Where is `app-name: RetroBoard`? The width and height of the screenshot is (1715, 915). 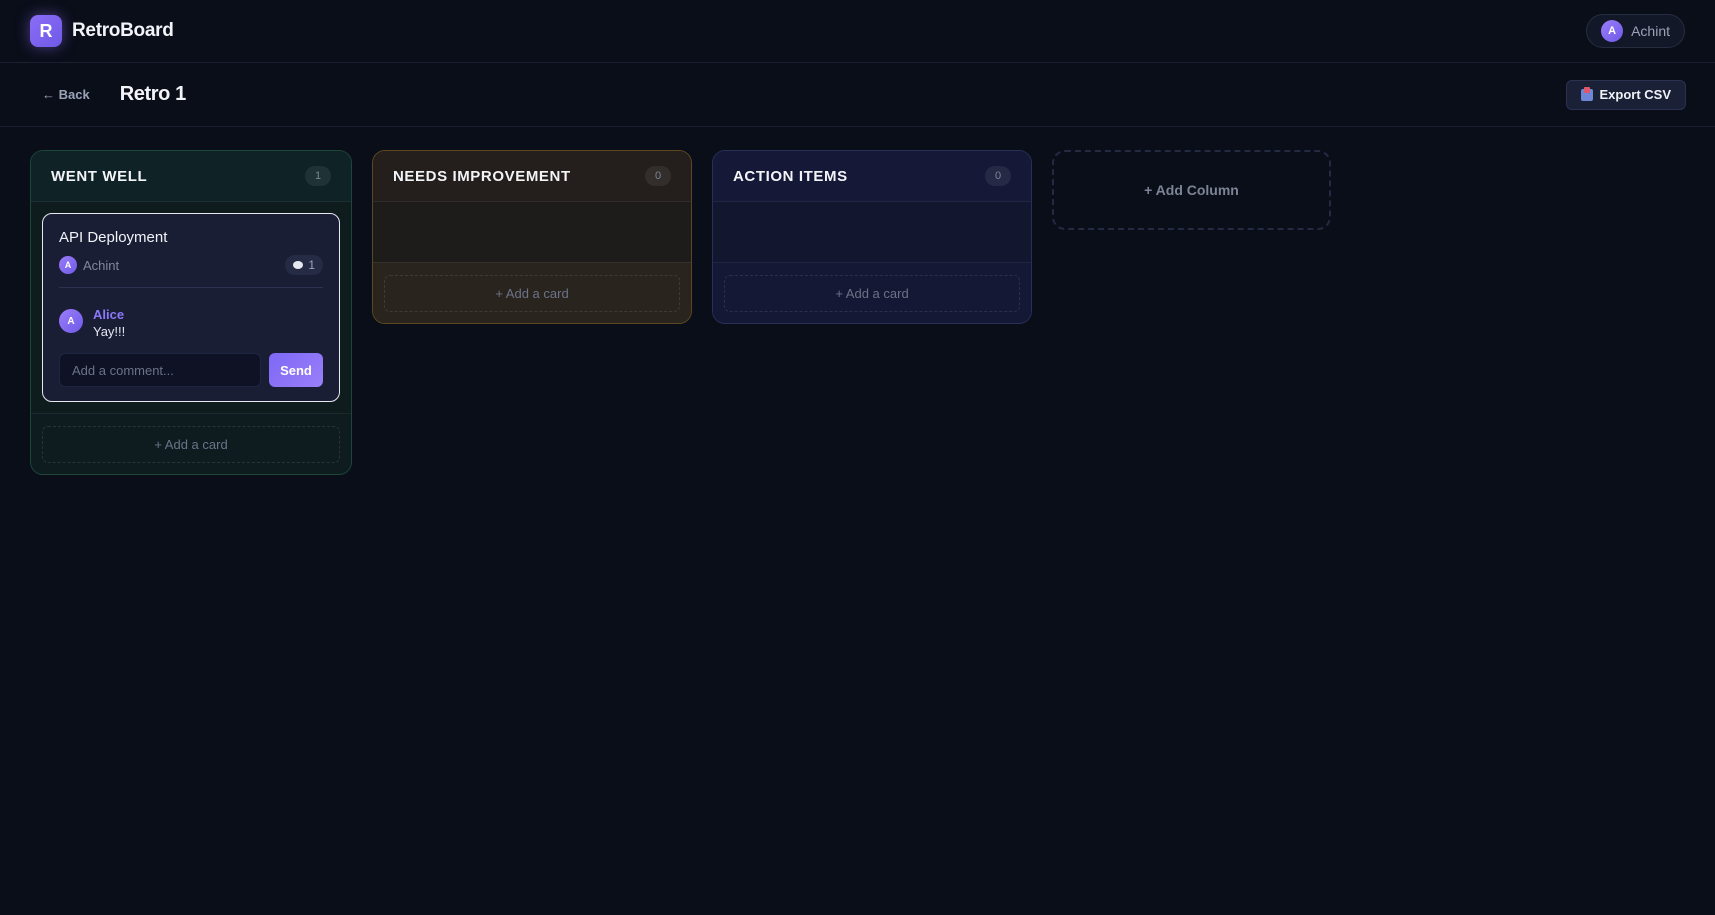 app-name: RetroBoard is located at coordinates (123, 30).